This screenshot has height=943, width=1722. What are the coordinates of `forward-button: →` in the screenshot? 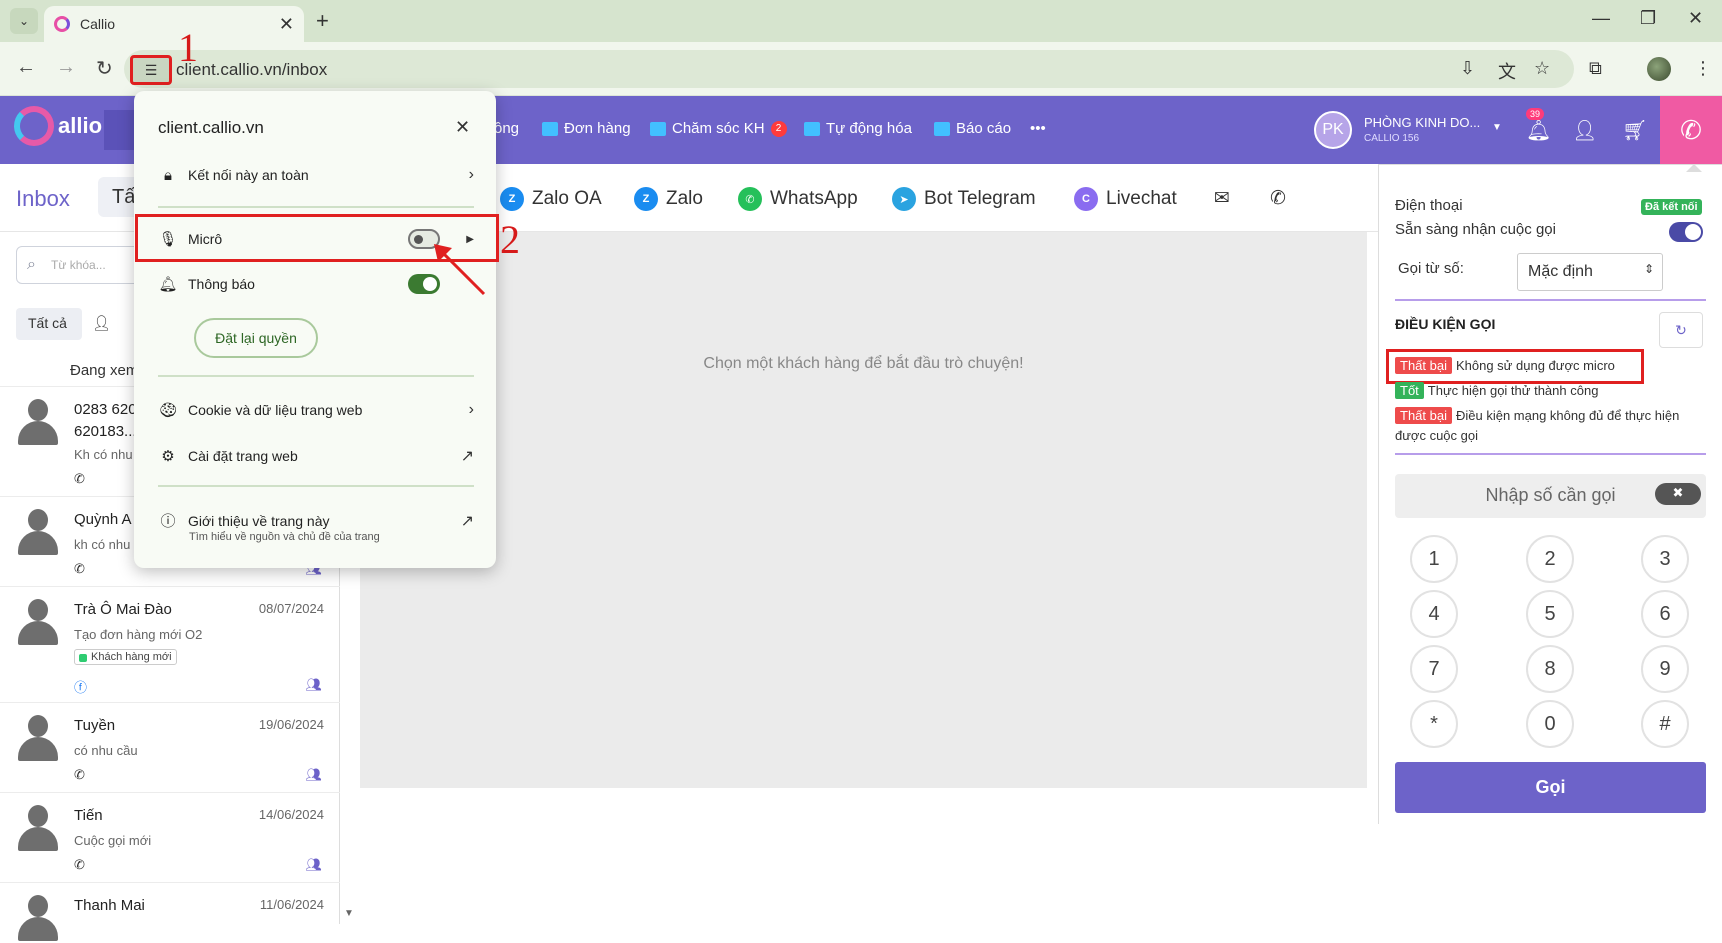 It's located at (66, 67).